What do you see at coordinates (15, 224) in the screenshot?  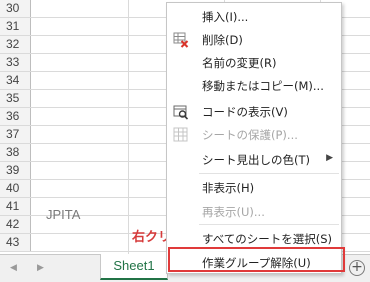 I see `row-header: 42` at bounding box center [15, 224].